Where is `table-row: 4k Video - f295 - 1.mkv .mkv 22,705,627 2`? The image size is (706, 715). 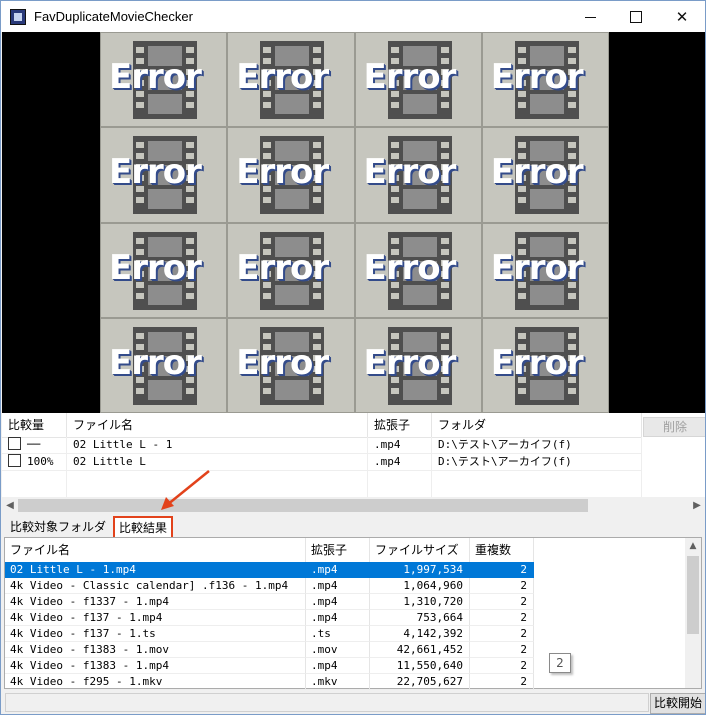 table-row: 4k Video - f295 - 1.mkv .mkv 22,705,627 2 is located at coordinates (346, 682).